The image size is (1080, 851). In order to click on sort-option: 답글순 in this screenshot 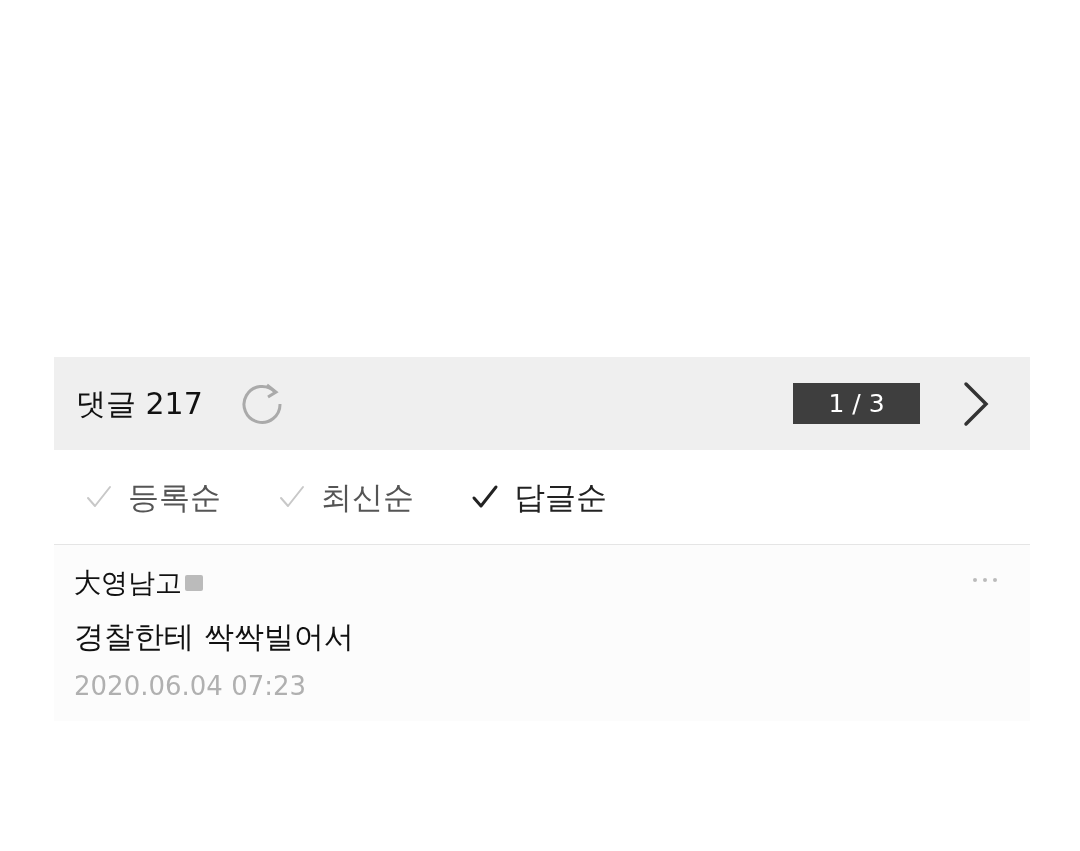, I will do `click(538, 497)`.